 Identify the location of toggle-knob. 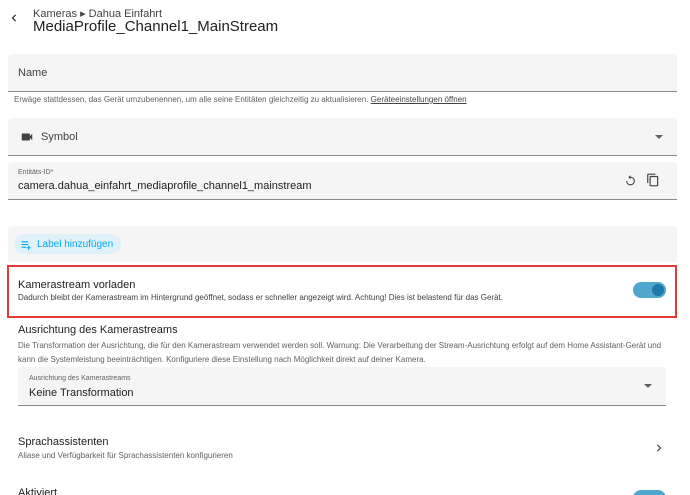
(658, 290).